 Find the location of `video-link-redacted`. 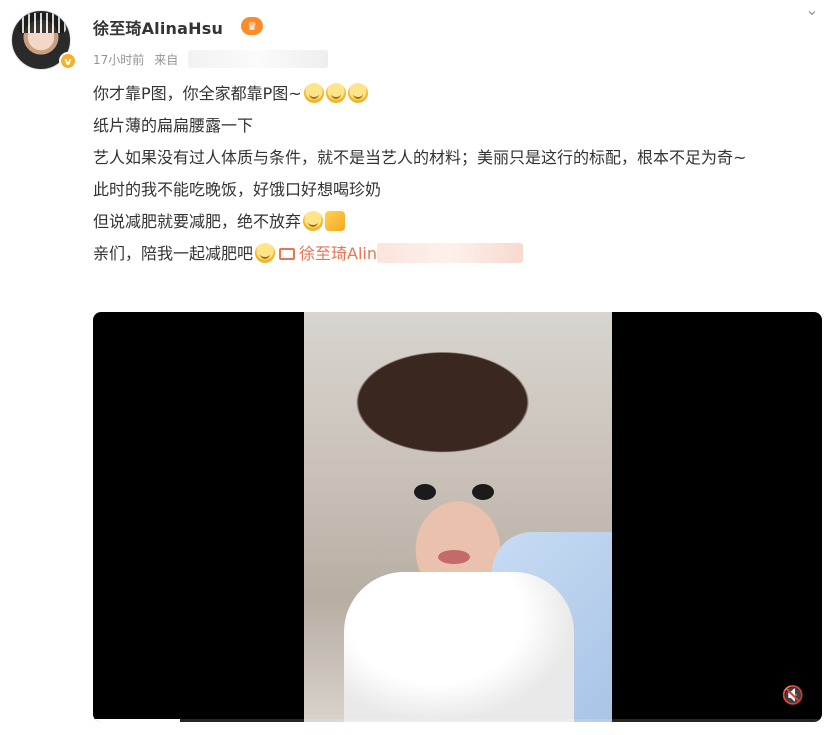

video-link-redacted is located at coordinates (450, 253).